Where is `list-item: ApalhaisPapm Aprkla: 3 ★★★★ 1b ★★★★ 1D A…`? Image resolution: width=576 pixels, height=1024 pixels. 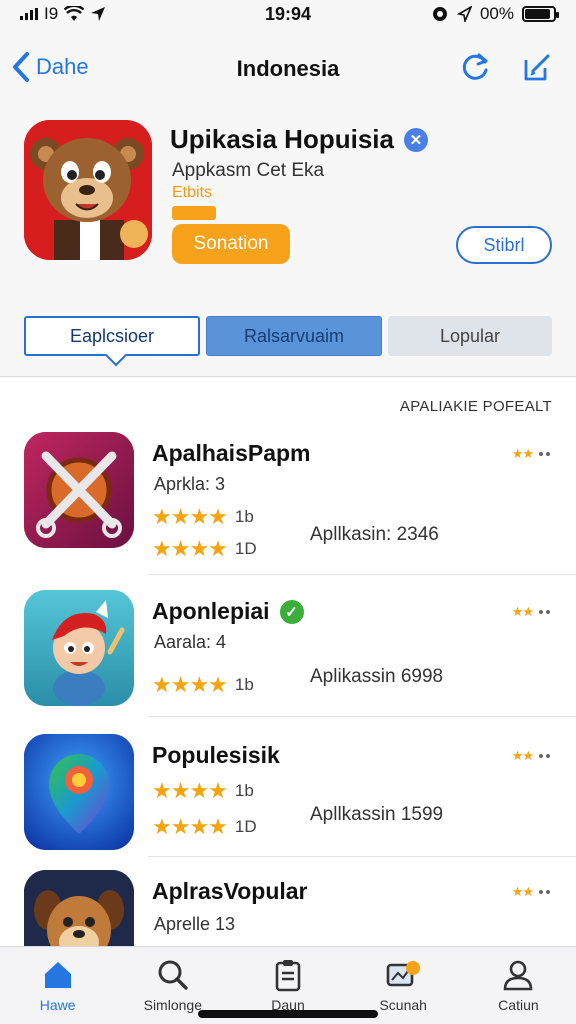 list-item: ApalhaisPapm Aprkla: 3 ★★★★ 1b ★★★★ 1D A… is located at coordinates (288, 503).